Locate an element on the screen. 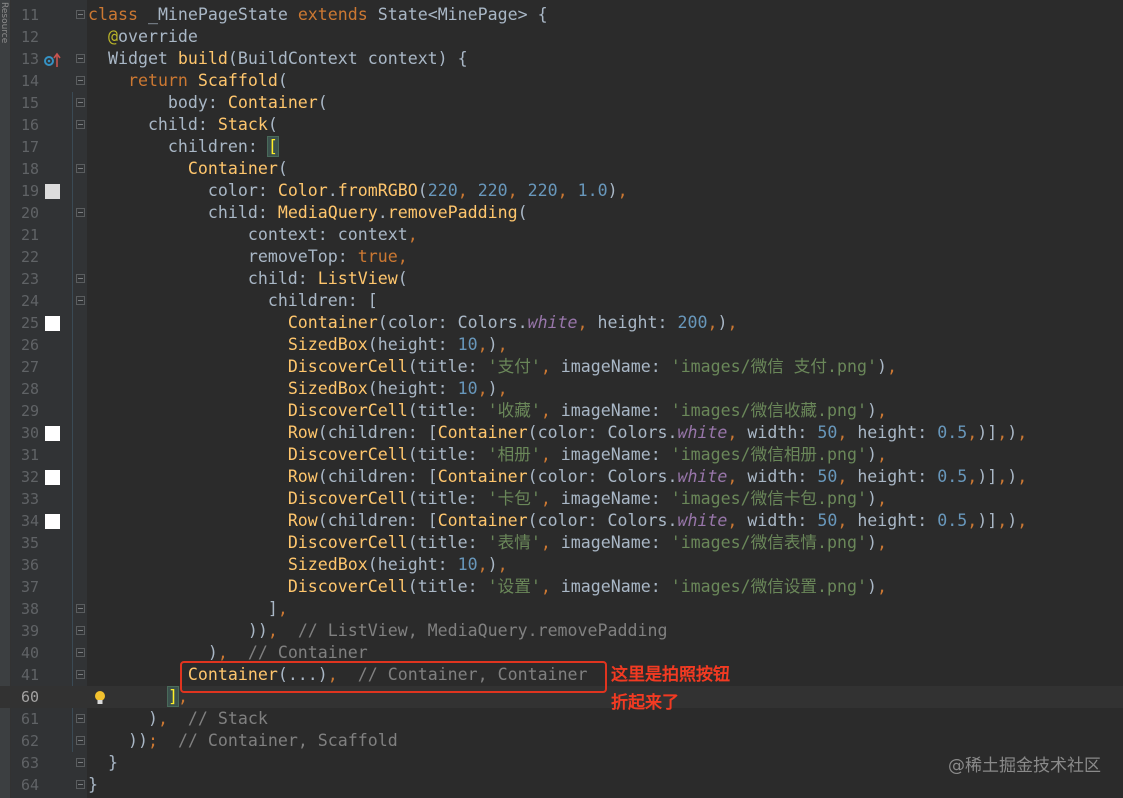  code-line: 23 child: ListView( is located at coordinates (561, 279).